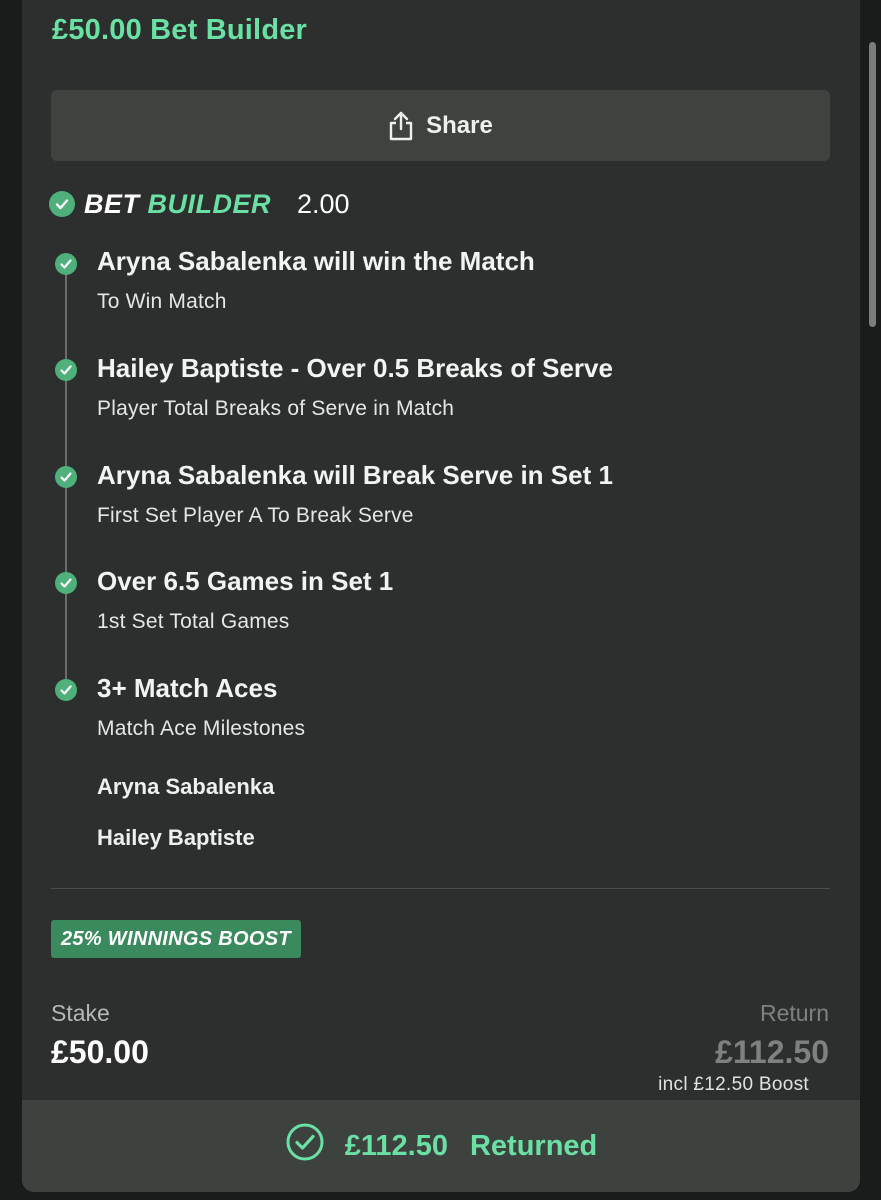  What do you see at coordinates (459, 125) in the screenshot?
I see `share-label: Share` at bounding box center [459, 125].